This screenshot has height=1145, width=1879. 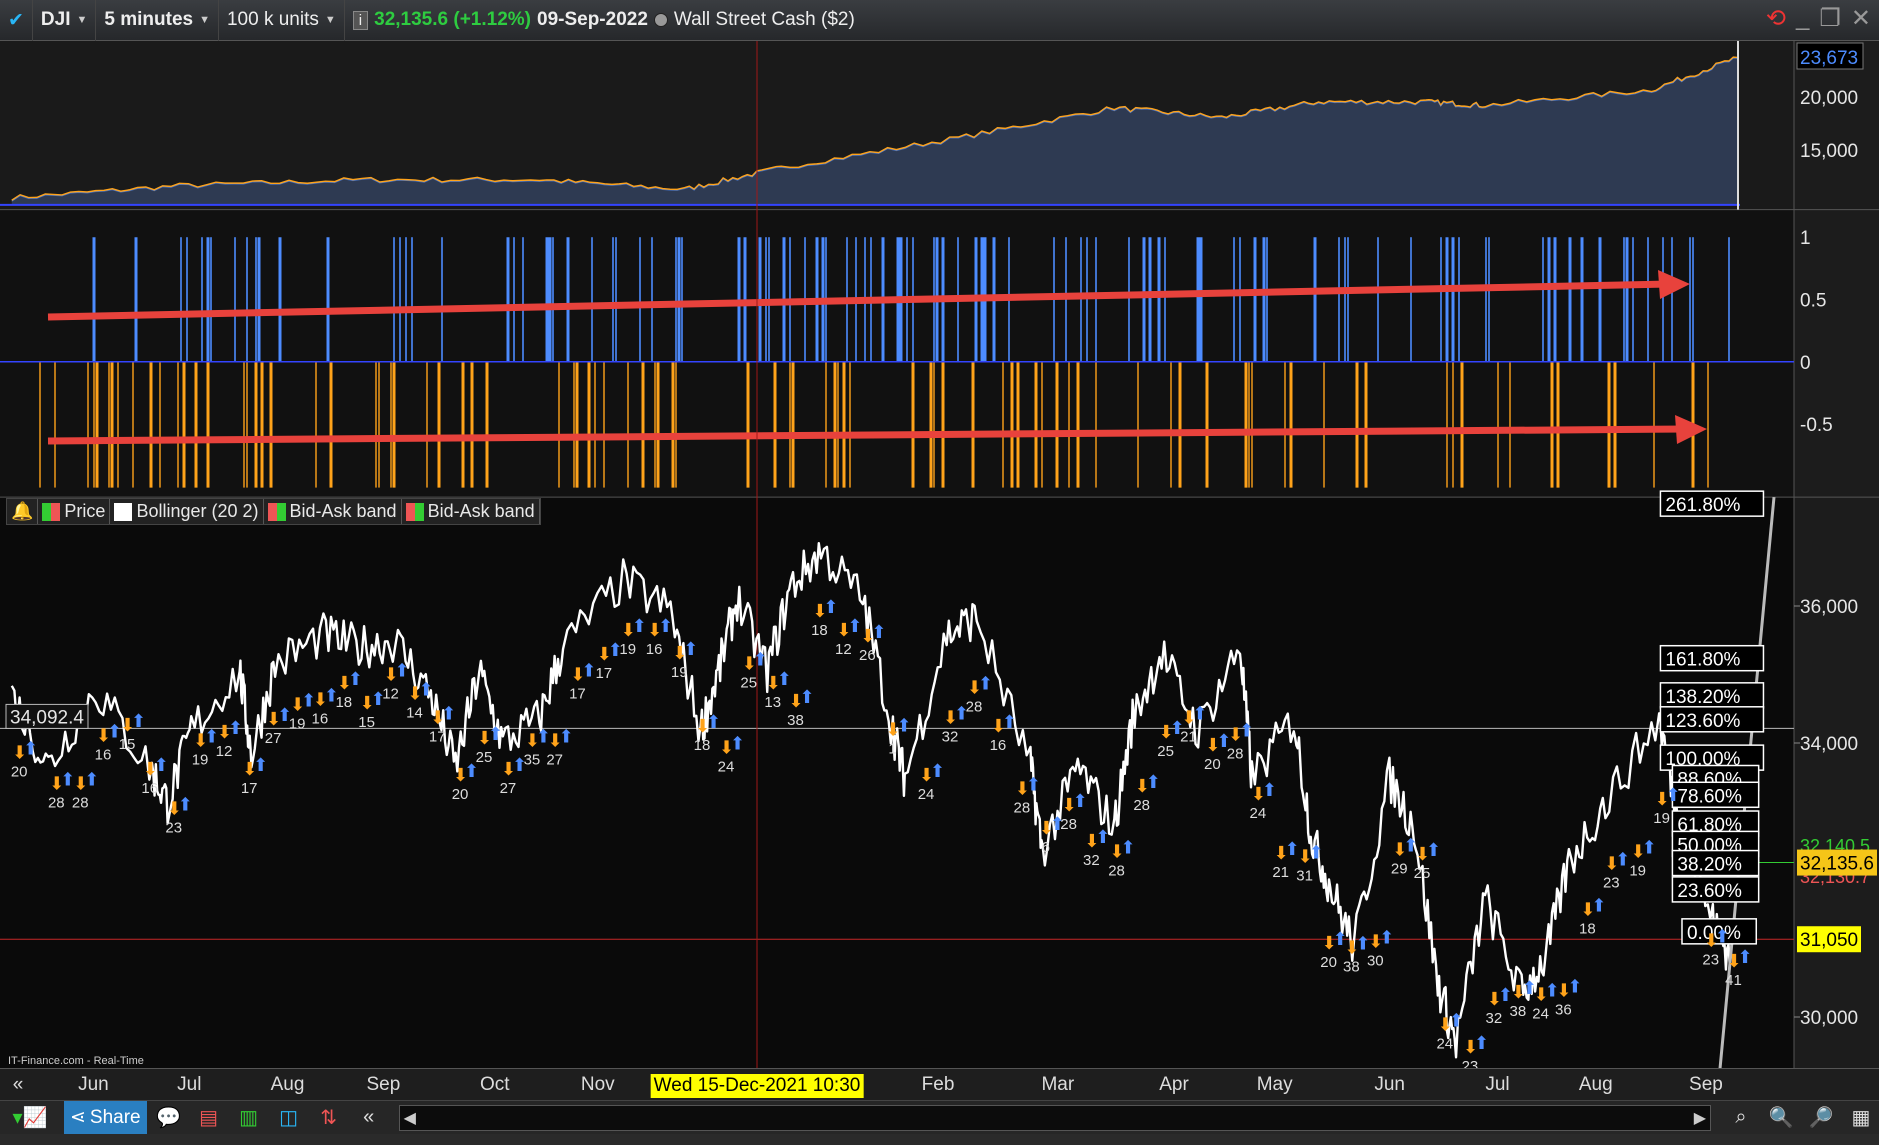 What do you see at coordinates (30, 1118) in the screenshot?
I see `chart-type-icon: ▾📈` at bounding box center [30, 1118].